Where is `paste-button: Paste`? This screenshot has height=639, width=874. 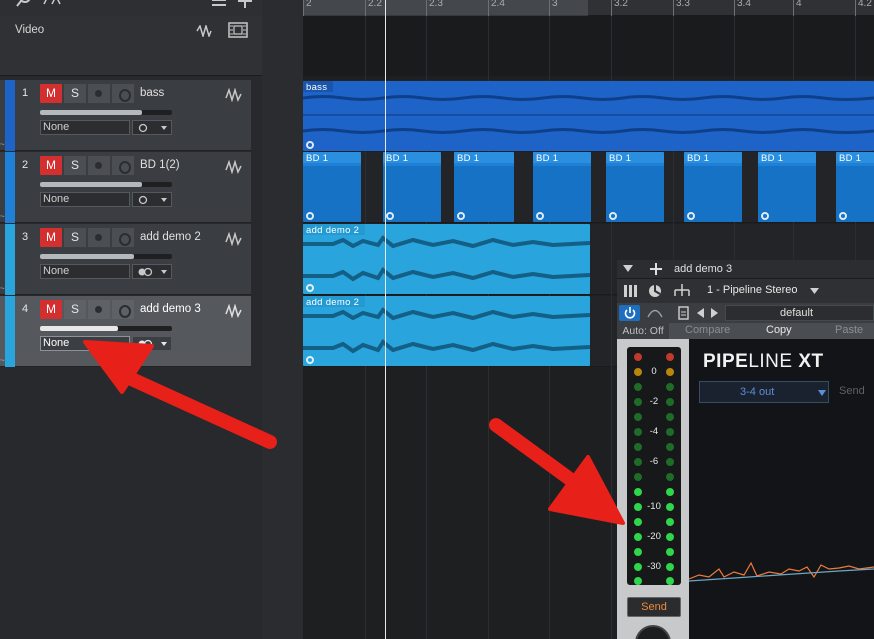 paste-button: Paste is located at coordinates (849, 330).